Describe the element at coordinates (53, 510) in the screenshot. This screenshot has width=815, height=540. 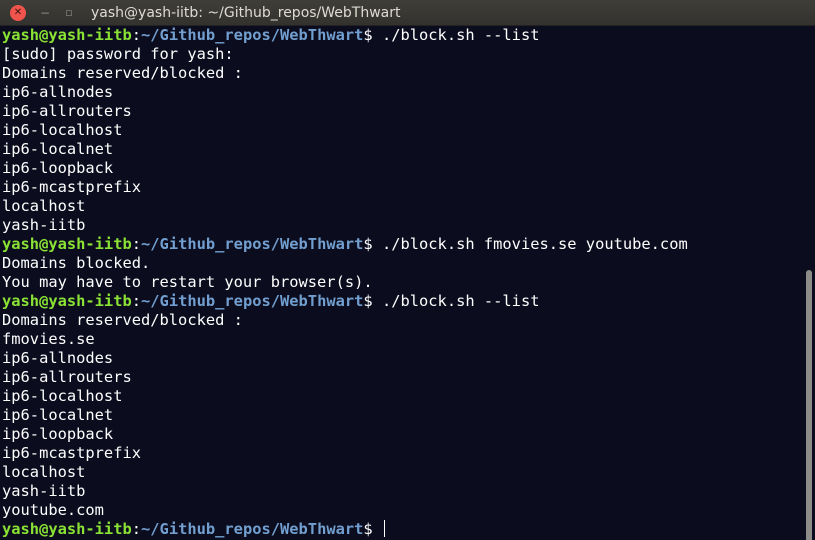
I see `output-line: youtube.com` at that location.